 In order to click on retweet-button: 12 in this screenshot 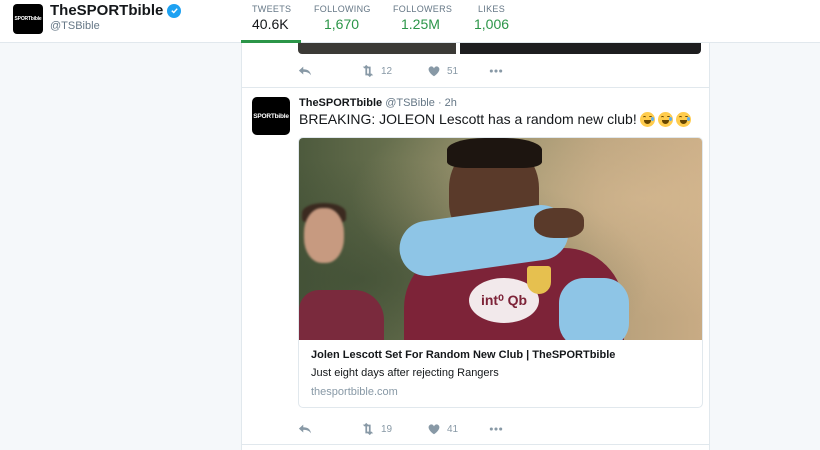, I will do `click(394, 71)`.